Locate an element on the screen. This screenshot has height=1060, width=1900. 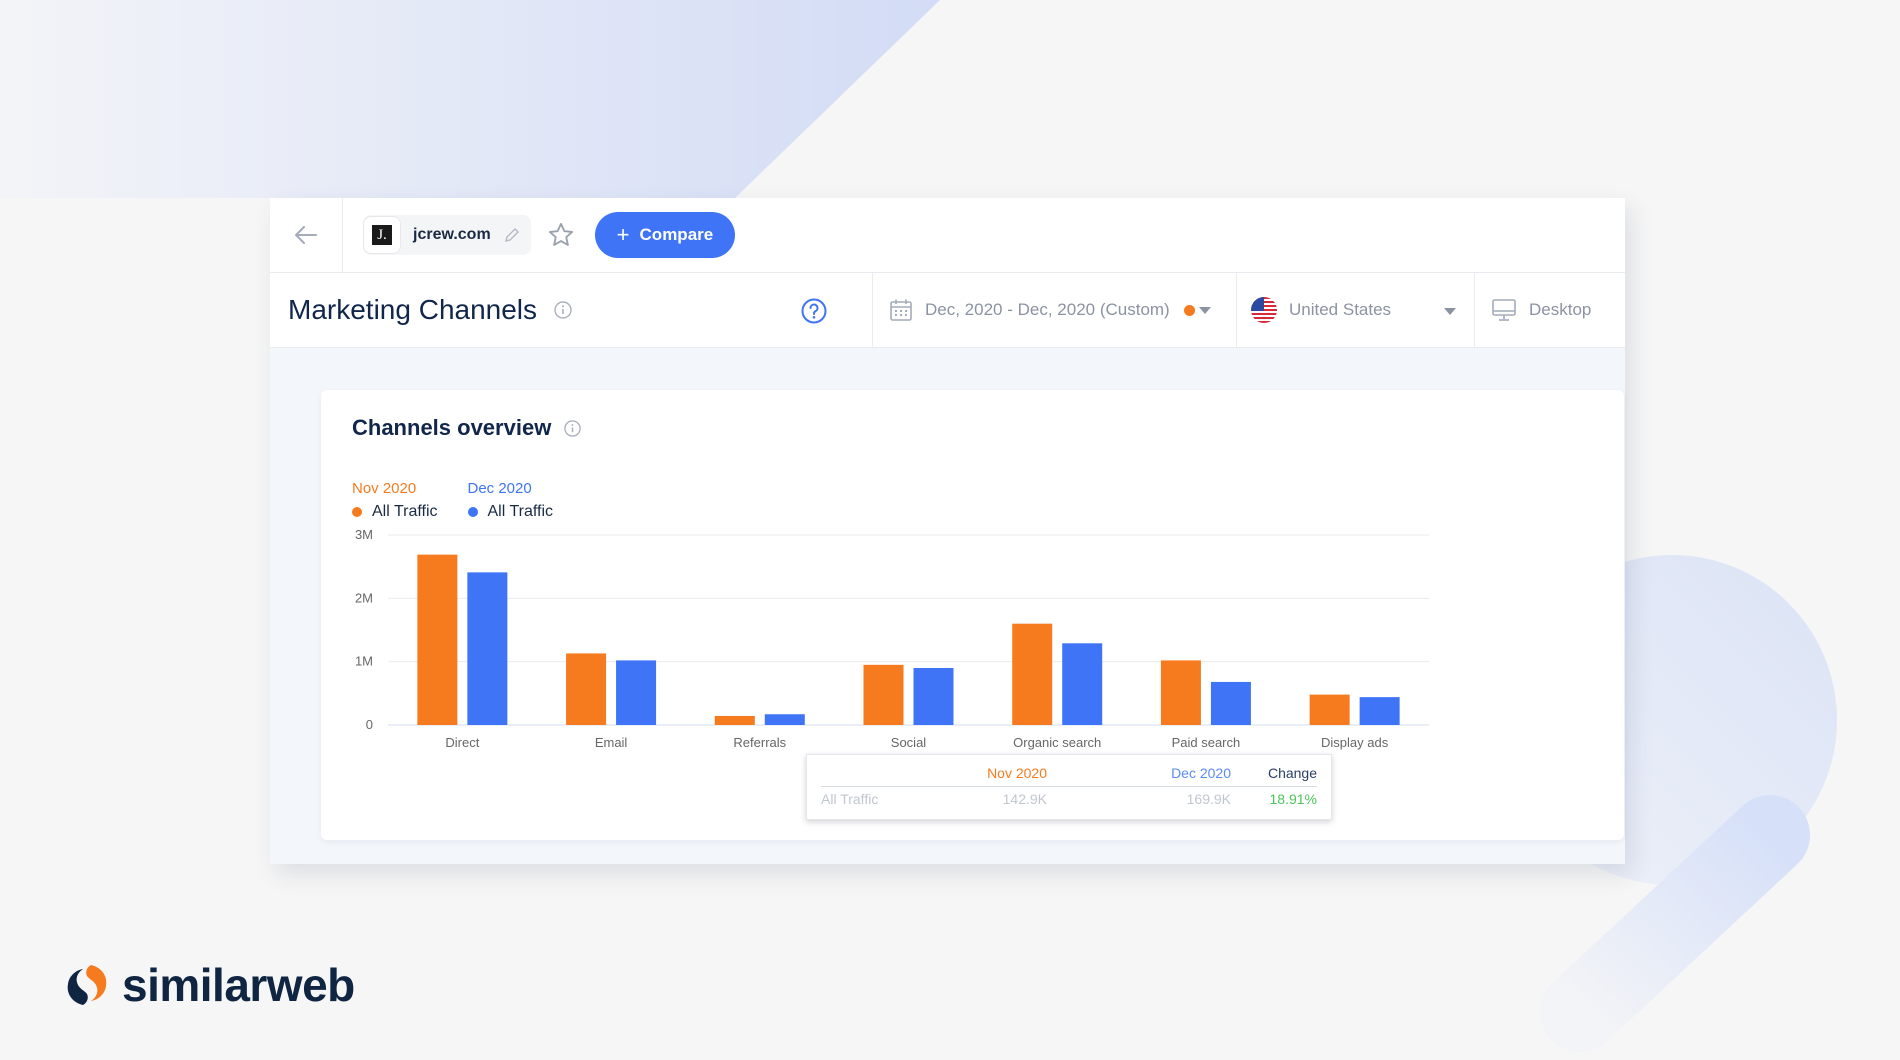
x-category-label: Display ads is located at coordinates (1355, 742).